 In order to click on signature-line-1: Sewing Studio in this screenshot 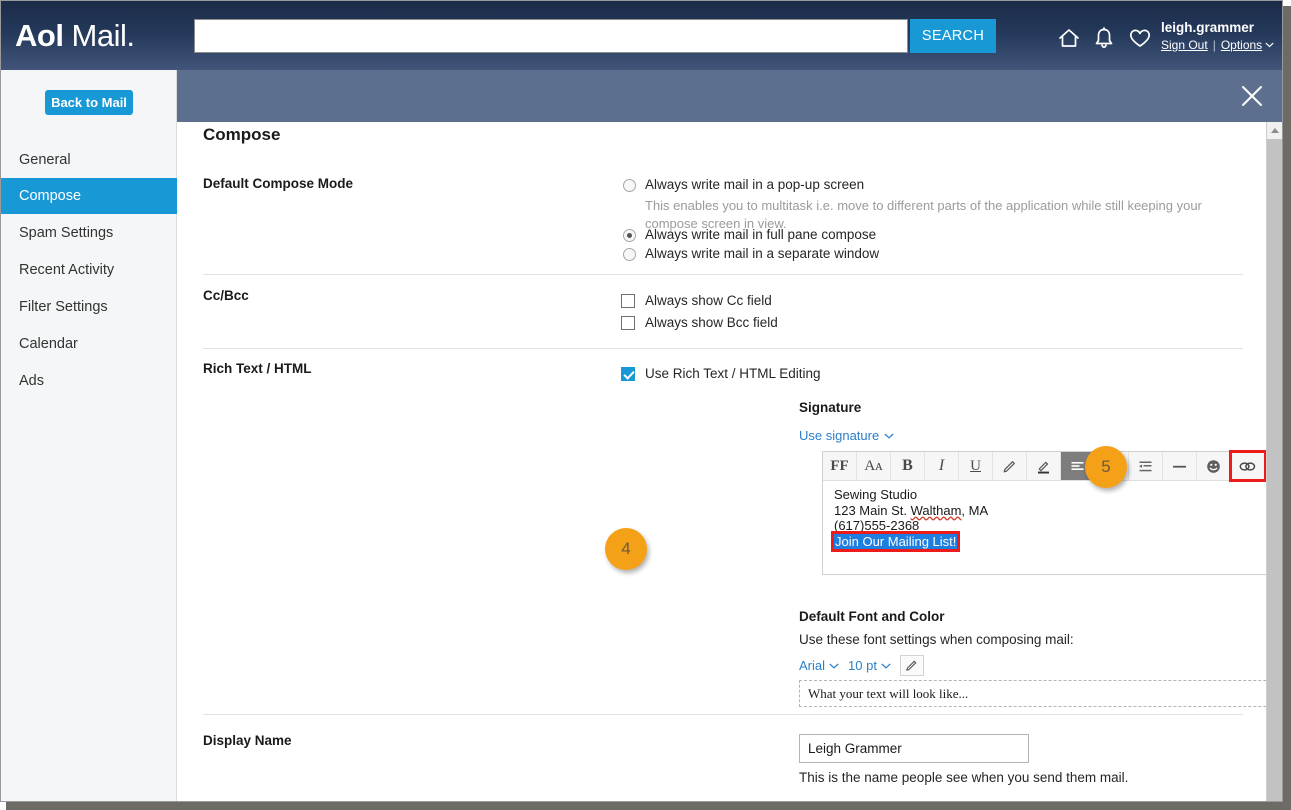, I will do `click(876, 494)`.